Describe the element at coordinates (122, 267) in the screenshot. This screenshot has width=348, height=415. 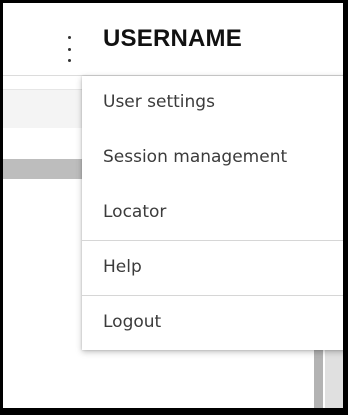
I see `menu-item-label: Help` at that location.